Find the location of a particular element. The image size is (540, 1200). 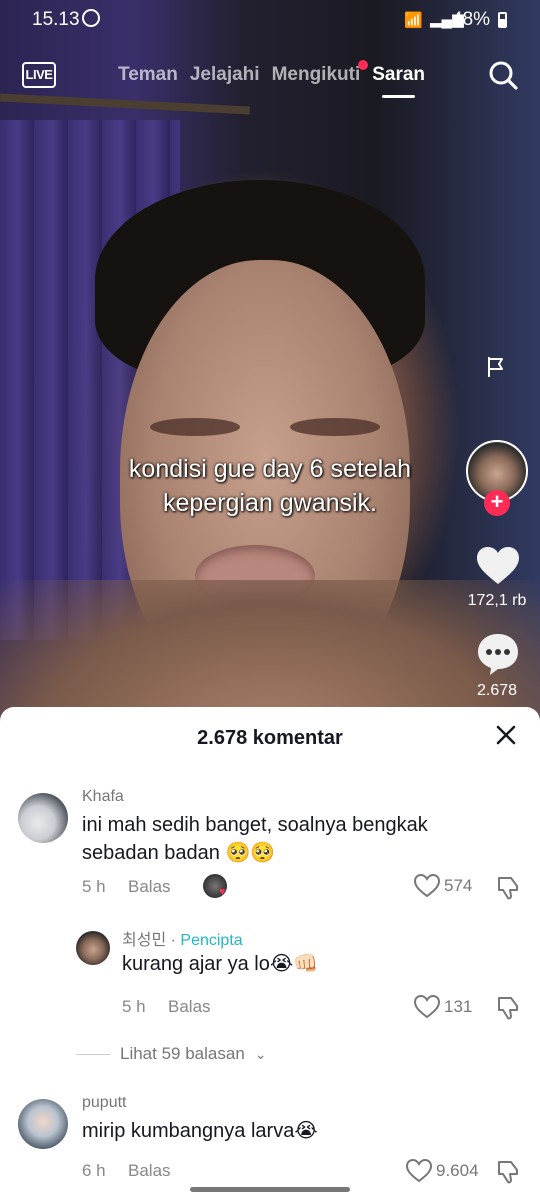

view-replies-button: Lihat 59 balasan ⌄ is located at coordinates (171, 1054).